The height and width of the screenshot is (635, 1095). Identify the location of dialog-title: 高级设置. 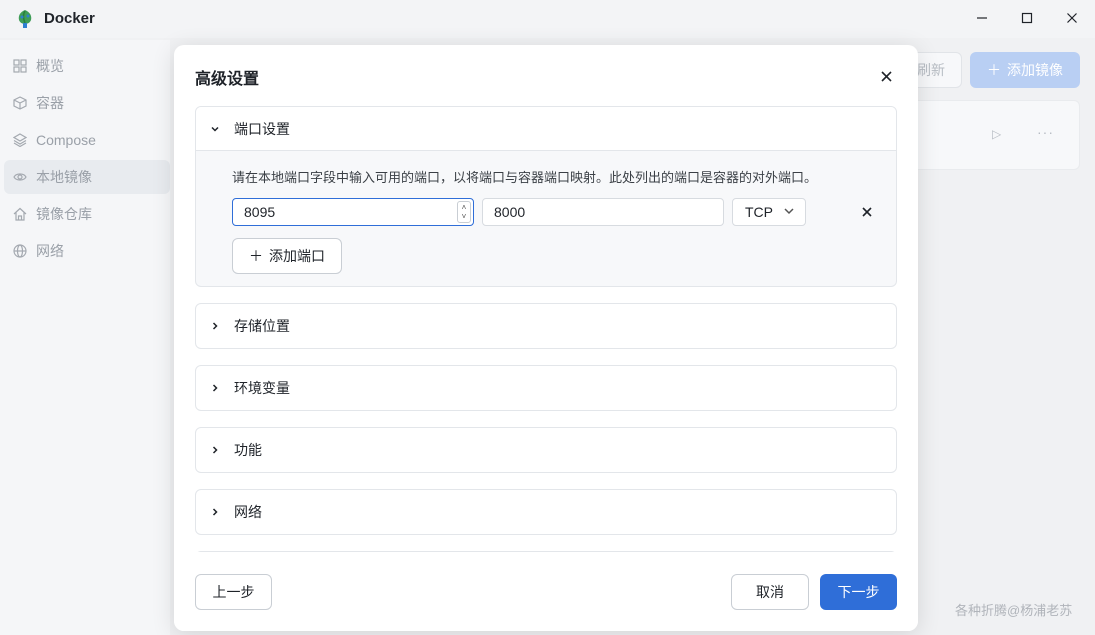
(227, 79).